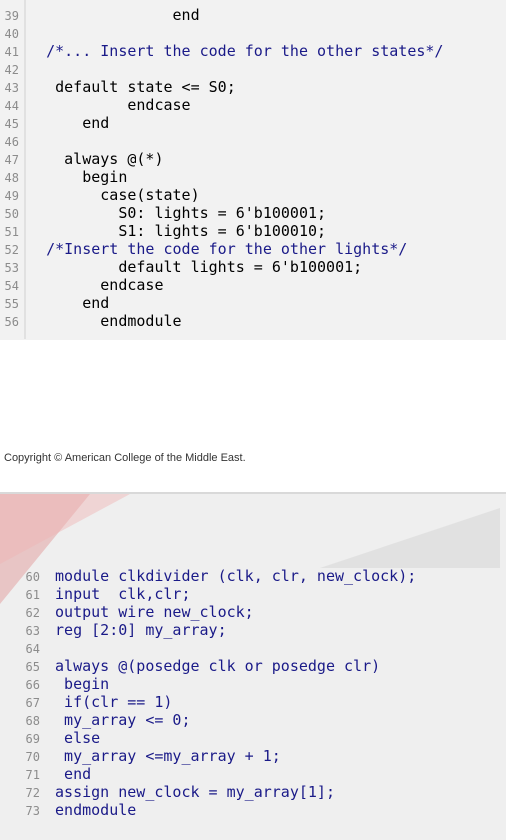 This screenshot has height=840, width=506. Describe the element at coordinates (136, 630) in the screenshot. I see `code-text: reg [2:0] my_array;` at that location.